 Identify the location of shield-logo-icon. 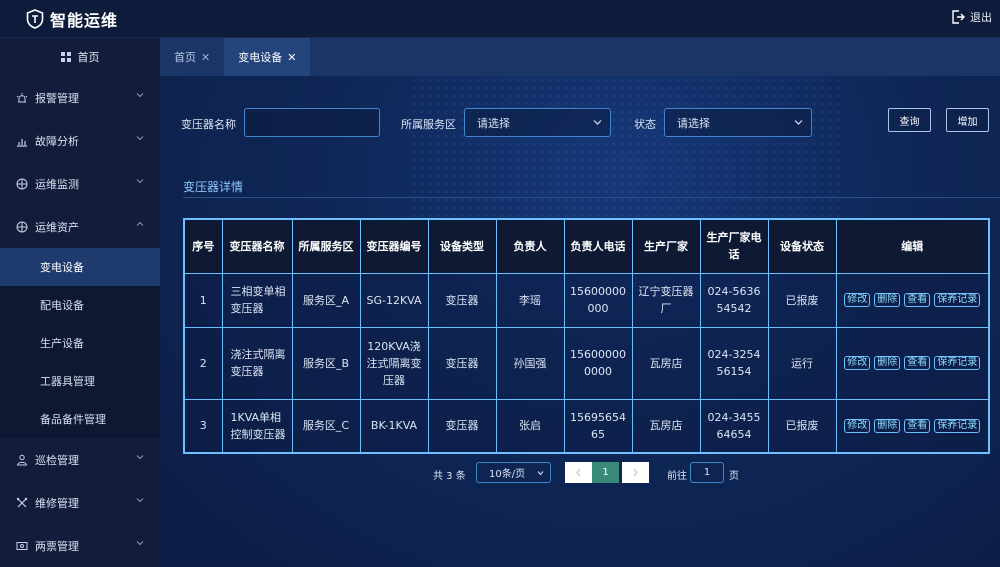
(35, 18).